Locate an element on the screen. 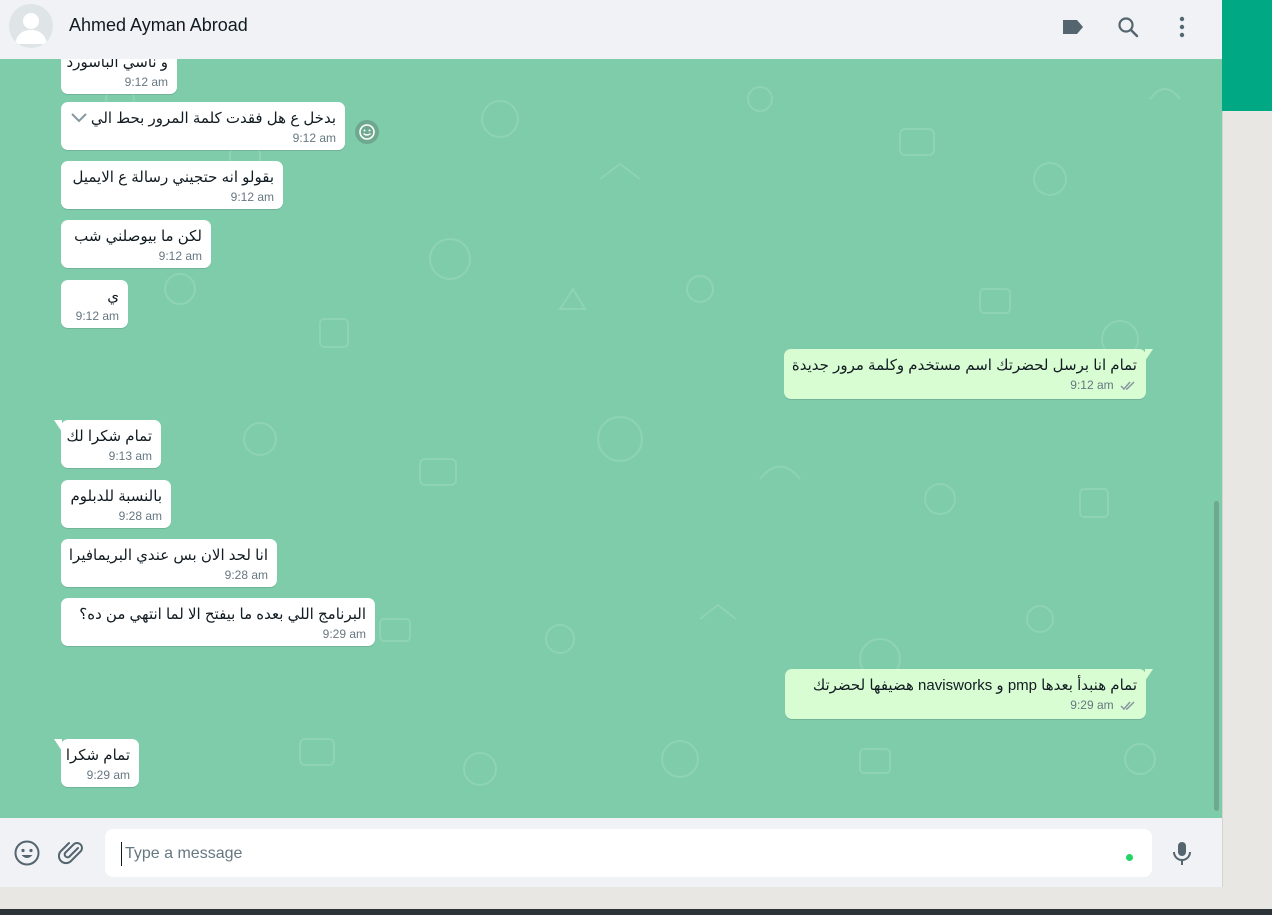 Image resolution: width=1272 pixels, height=915 pixels. message-incoming: تمام شكرا 9:29 am is located at coordinates (96, 763).